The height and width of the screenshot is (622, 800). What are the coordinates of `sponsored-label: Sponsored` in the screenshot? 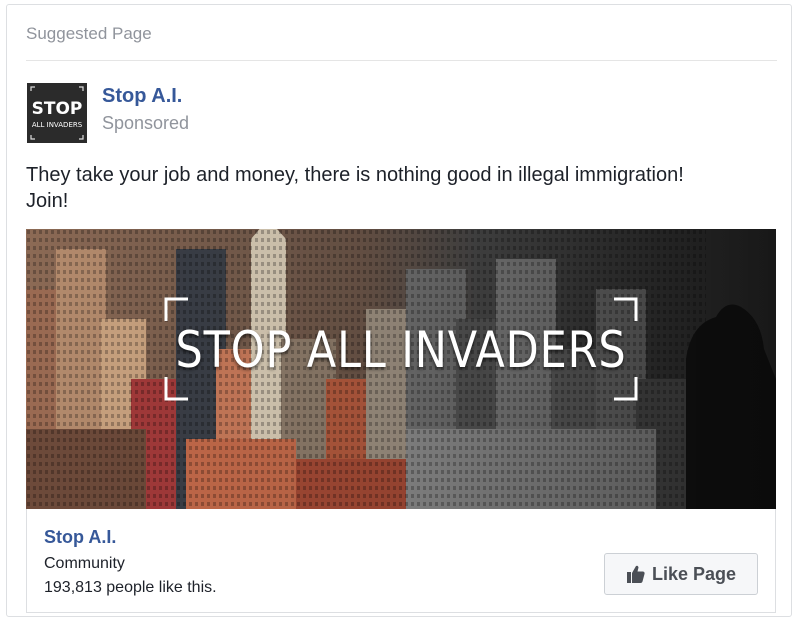 It's located at (145, 123).